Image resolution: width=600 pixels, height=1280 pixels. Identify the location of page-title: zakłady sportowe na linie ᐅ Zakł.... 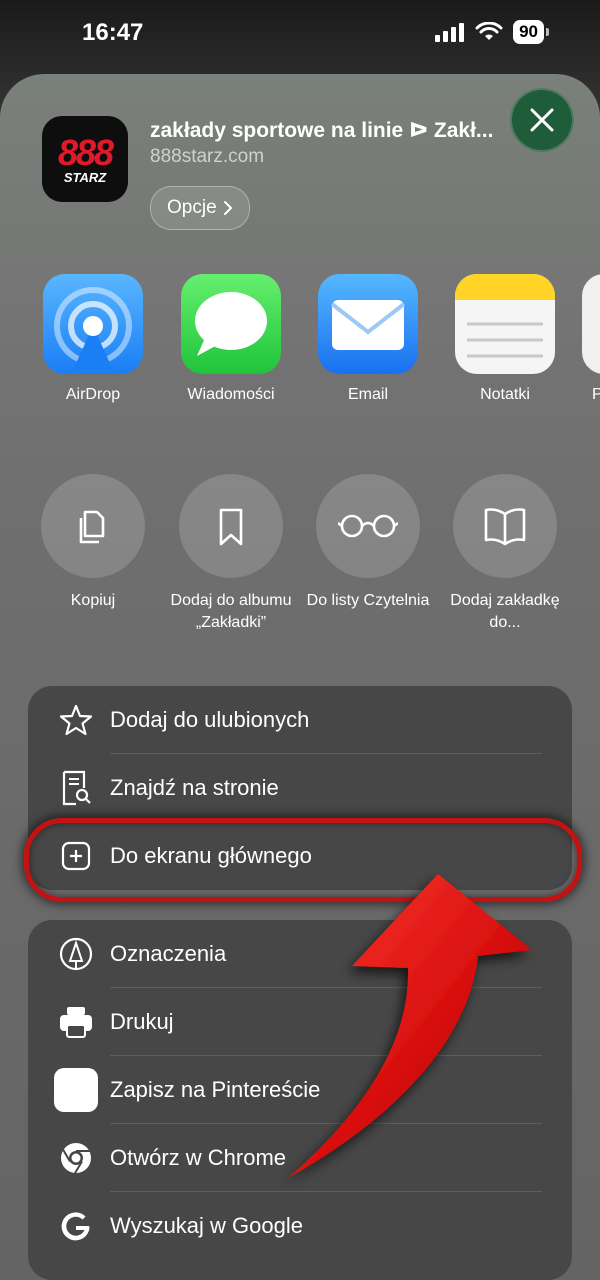
(322, 130).